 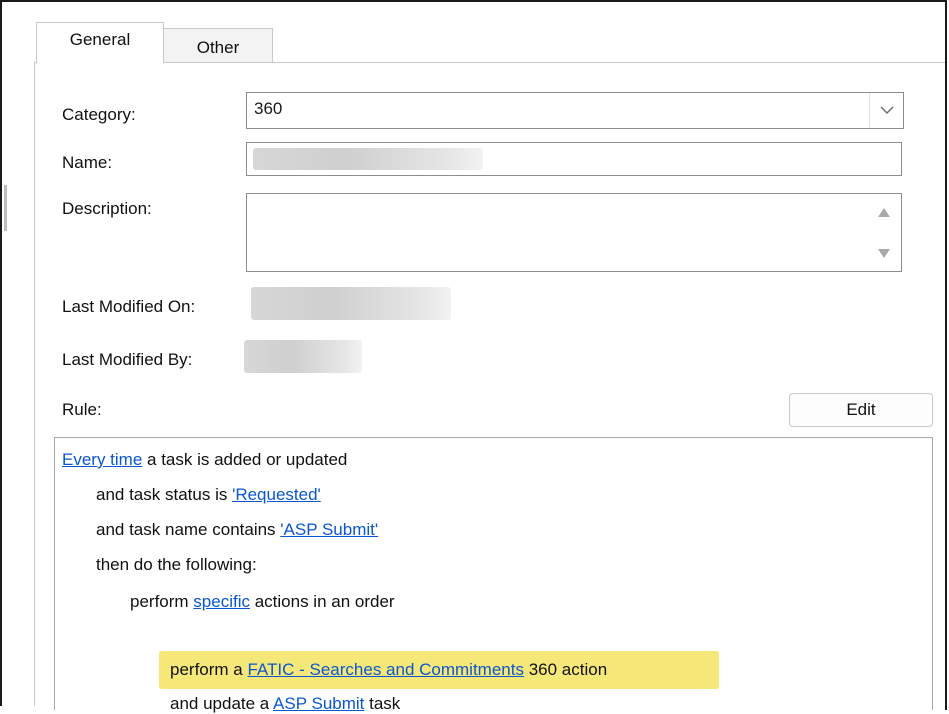 I want to click on rule-line-7: and update a ASP Submit task, so click(x=285, y=703).